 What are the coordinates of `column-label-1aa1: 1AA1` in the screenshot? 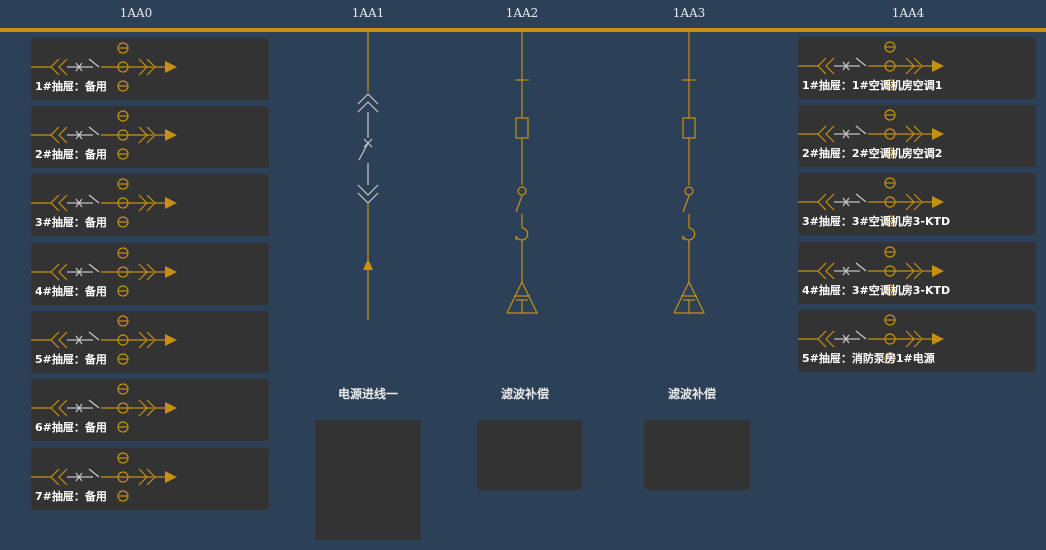 It's located at (368, 13).